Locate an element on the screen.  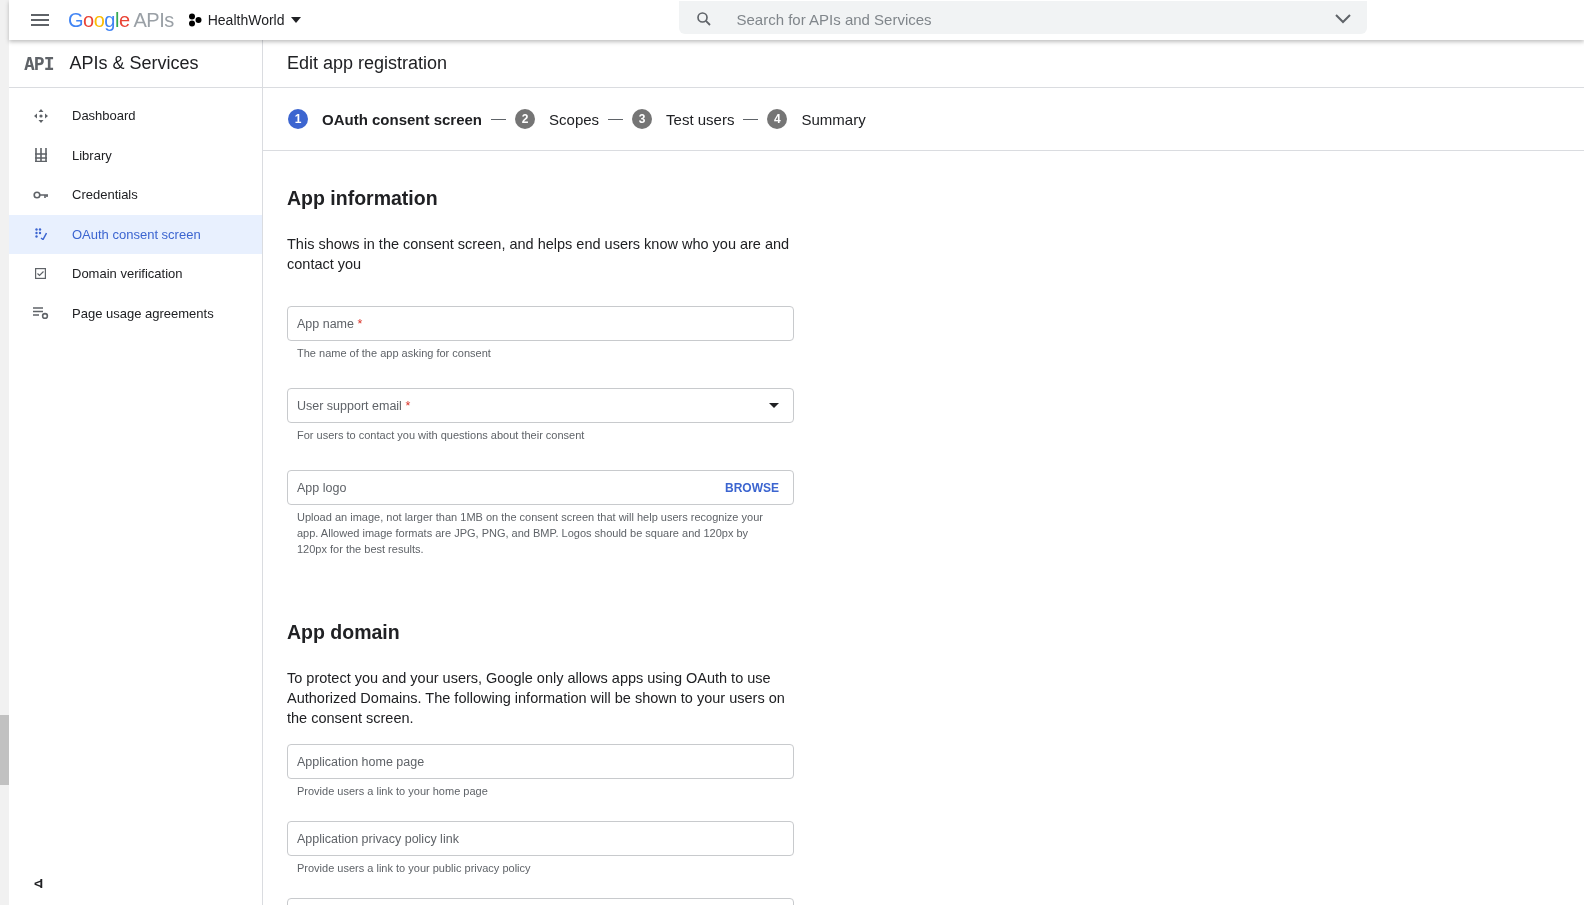
text-field: Application privacy policy link is located at coordinates (540, 838).